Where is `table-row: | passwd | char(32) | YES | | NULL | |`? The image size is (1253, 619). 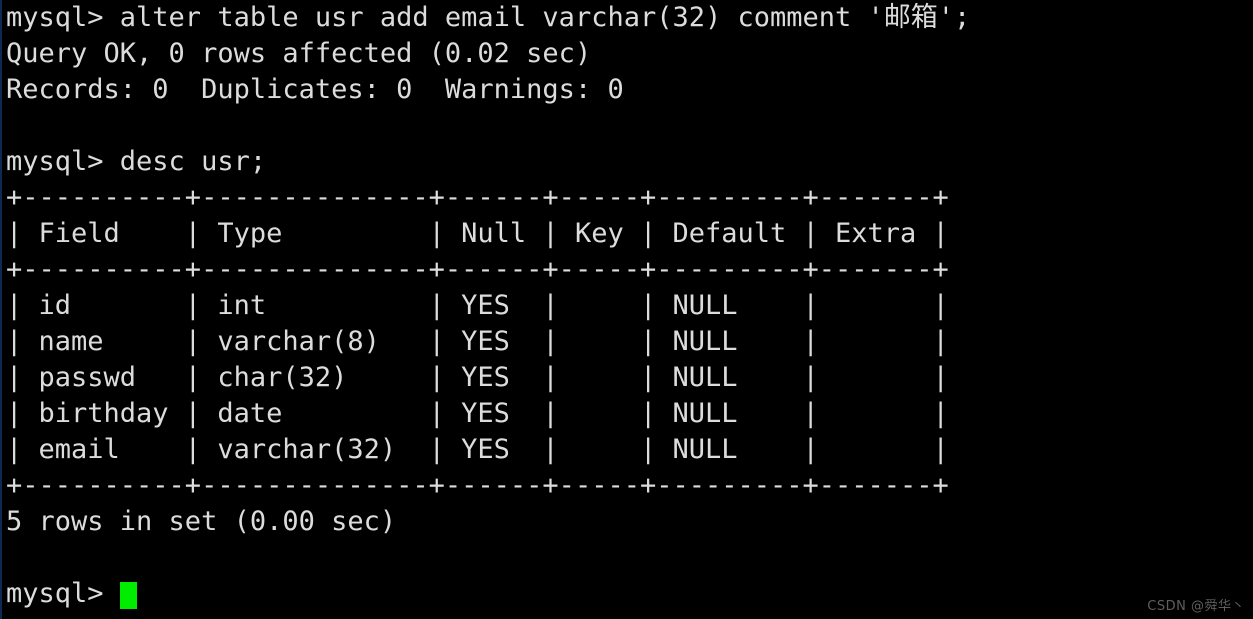 table-row: | passwd | char(32) | YES | | NULL | | is located at coordinates (477, 377).